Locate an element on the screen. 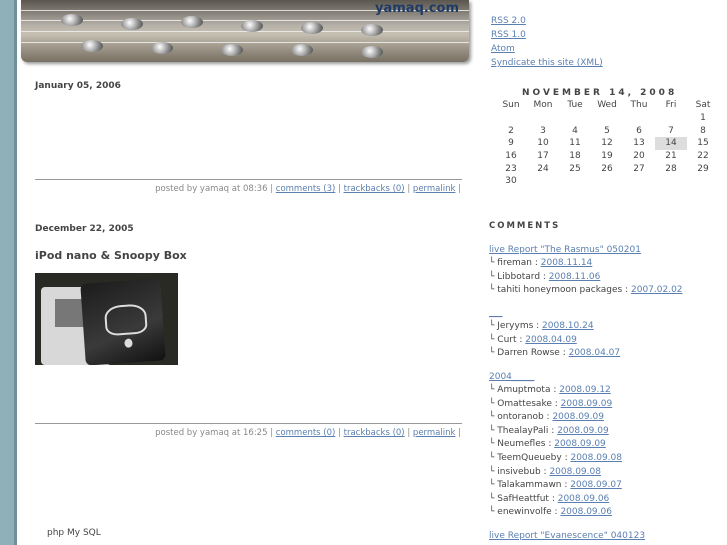  comment-author: Omattesake is located at coordinates (524, 403).